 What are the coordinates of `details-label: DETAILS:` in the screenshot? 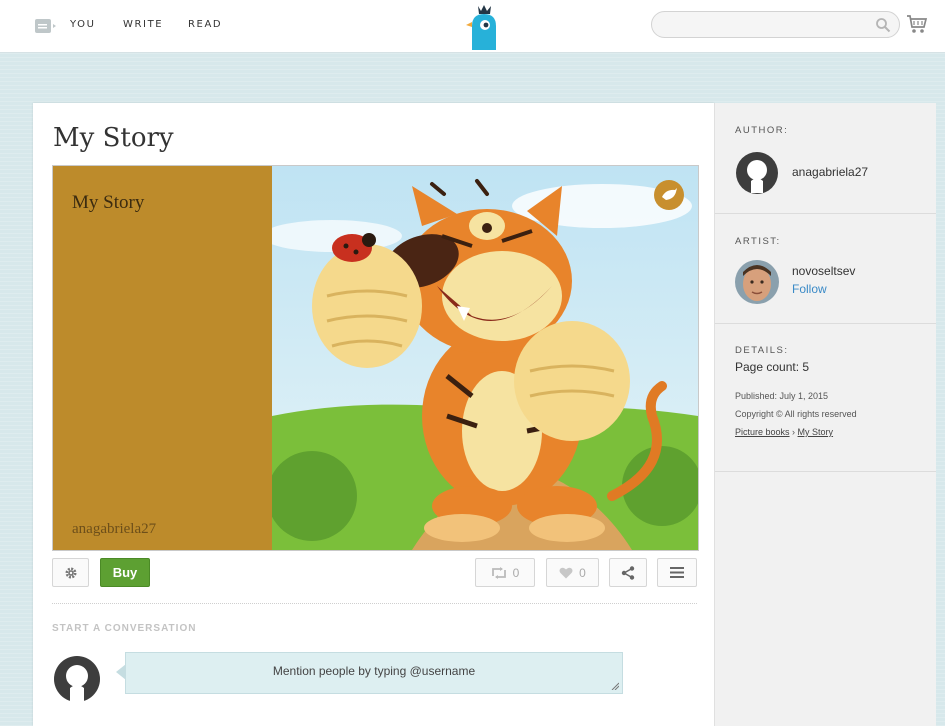 It's located at (762, 350).